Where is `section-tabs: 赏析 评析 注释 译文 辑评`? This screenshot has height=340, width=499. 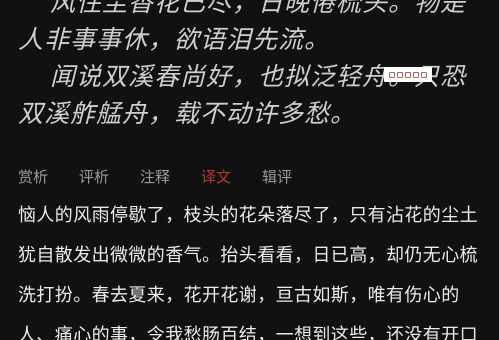 section-tabs: 赏析 评析 注释 译文 辑评 is located at coordinates (155, 177).